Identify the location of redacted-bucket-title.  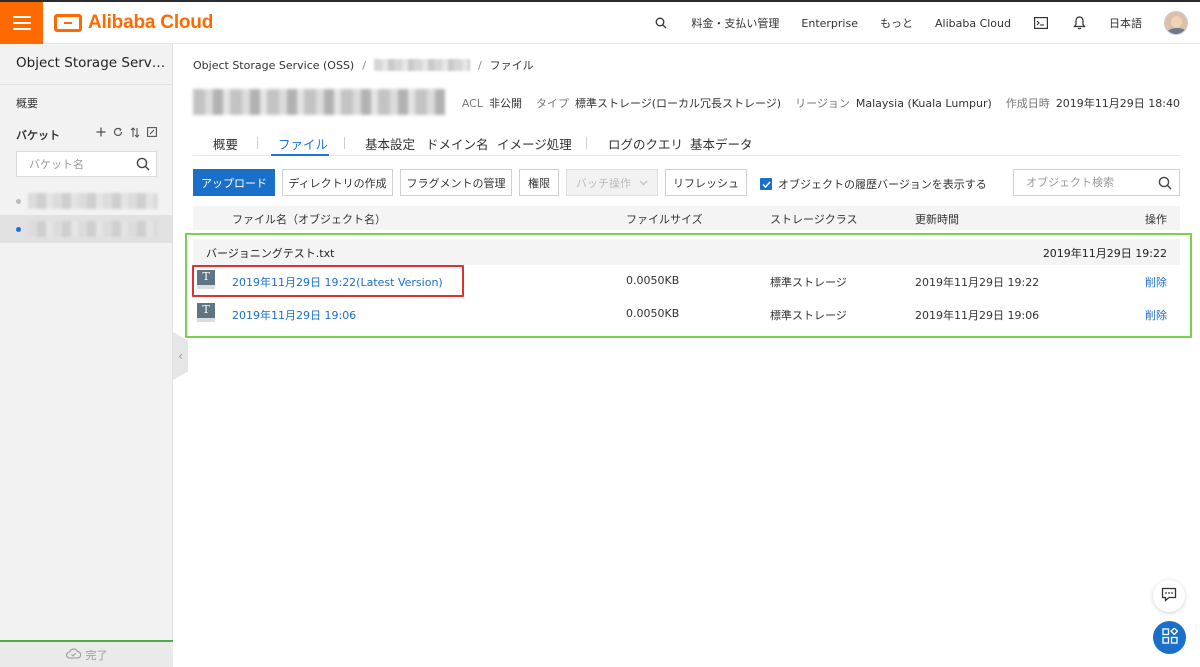
(319, 102).